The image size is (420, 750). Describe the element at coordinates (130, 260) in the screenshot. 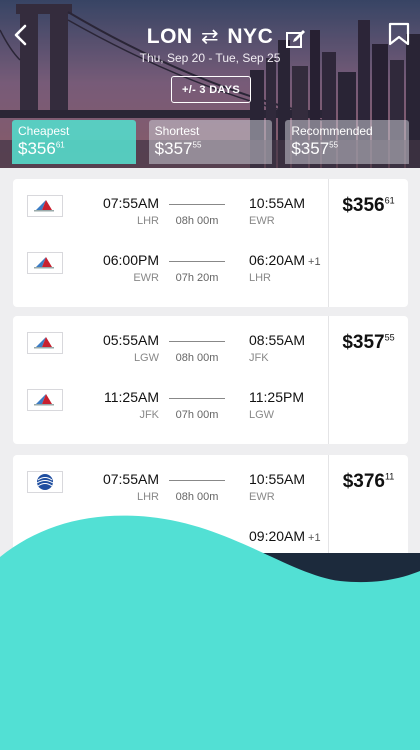

I see `departure-time: 06:00PM` at that location.